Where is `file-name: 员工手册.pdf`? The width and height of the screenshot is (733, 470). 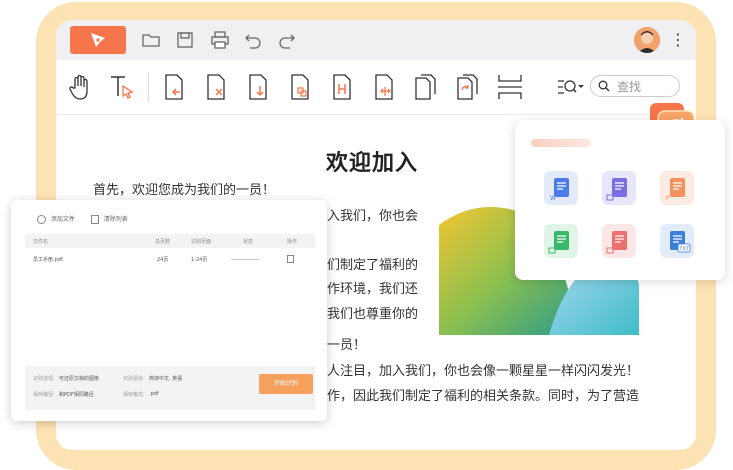 file-name: 员工手册.pdf is located at coordinates (48, 260).